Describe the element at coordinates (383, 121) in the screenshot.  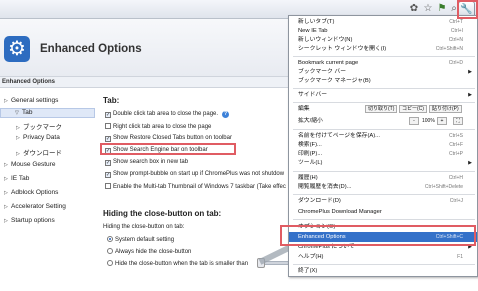
I see `menu-item-zoom: 拡大/縮小 - 100% + ⛶` at that location.